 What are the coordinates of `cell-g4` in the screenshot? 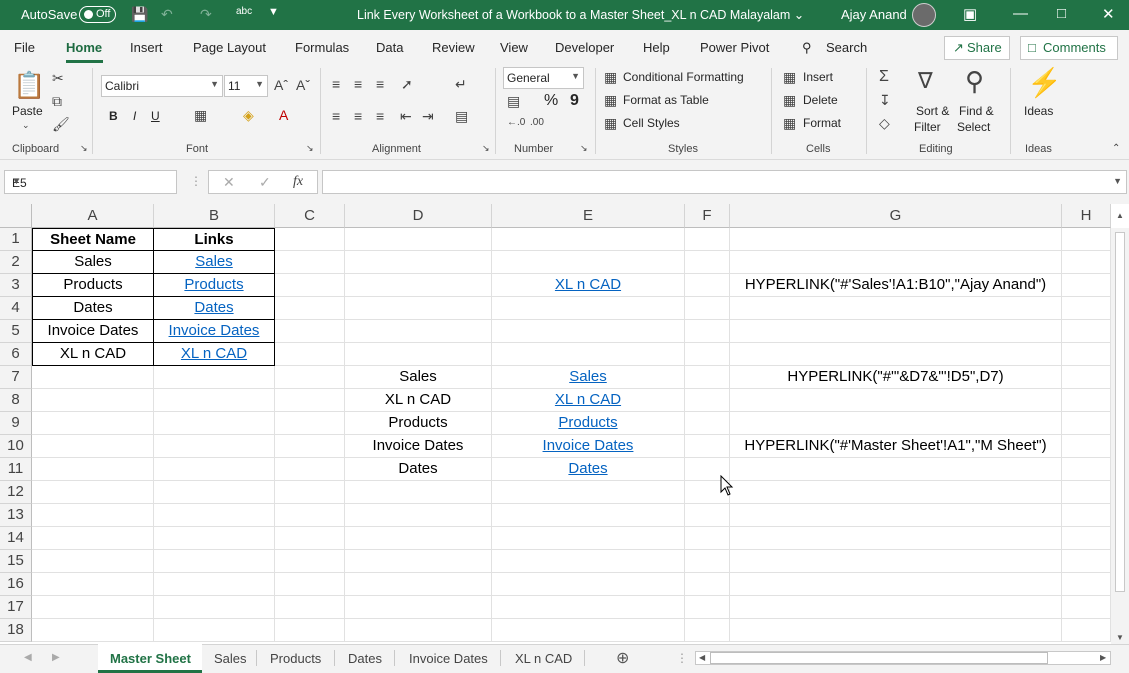 It's located at (896, 308).